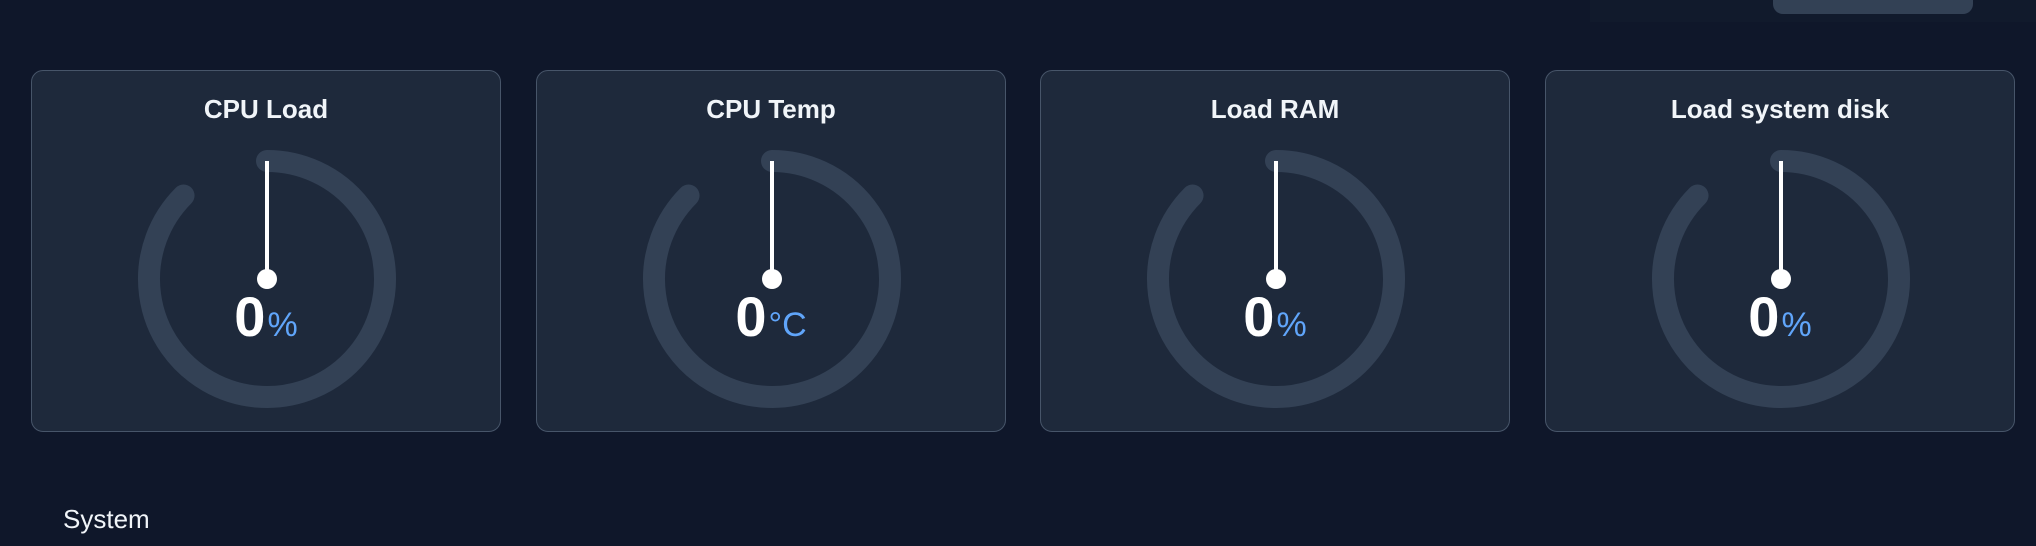  What do you see at coordinates (1873, 7) in the screenshot?
I see `header-button` at bounding box center [1873, 7].